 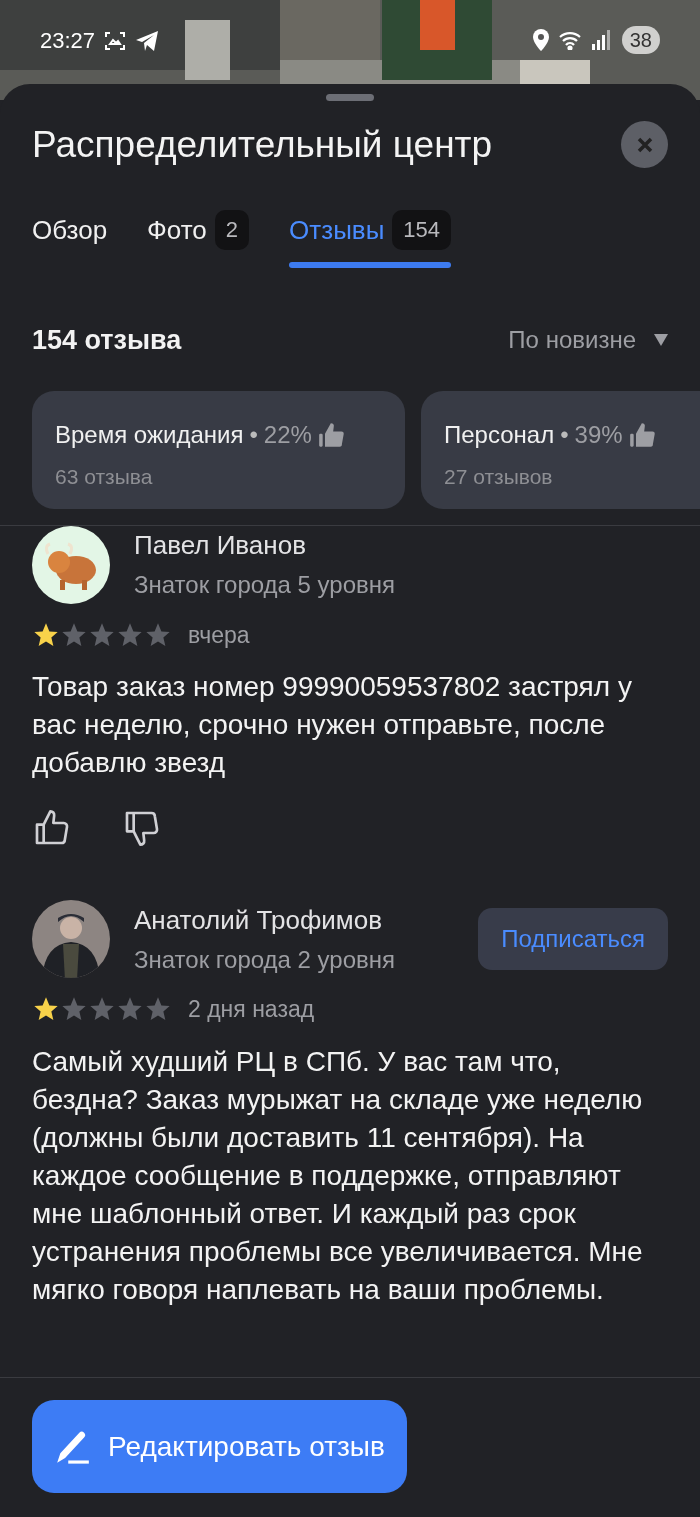 What do you see at coordinates (350, 97) in the screenshot?
I see `drag-handle` at bounding box center [350, 97].